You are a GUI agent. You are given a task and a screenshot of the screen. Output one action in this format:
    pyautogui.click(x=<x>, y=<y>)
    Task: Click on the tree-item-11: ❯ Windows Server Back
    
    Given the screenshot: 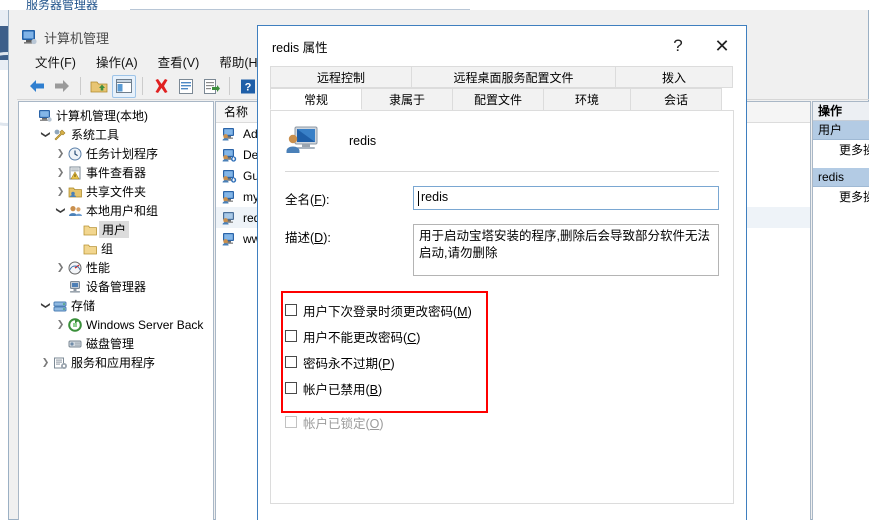 What is the action you would take?
    pyautogui.click(x=117, y=324)
    